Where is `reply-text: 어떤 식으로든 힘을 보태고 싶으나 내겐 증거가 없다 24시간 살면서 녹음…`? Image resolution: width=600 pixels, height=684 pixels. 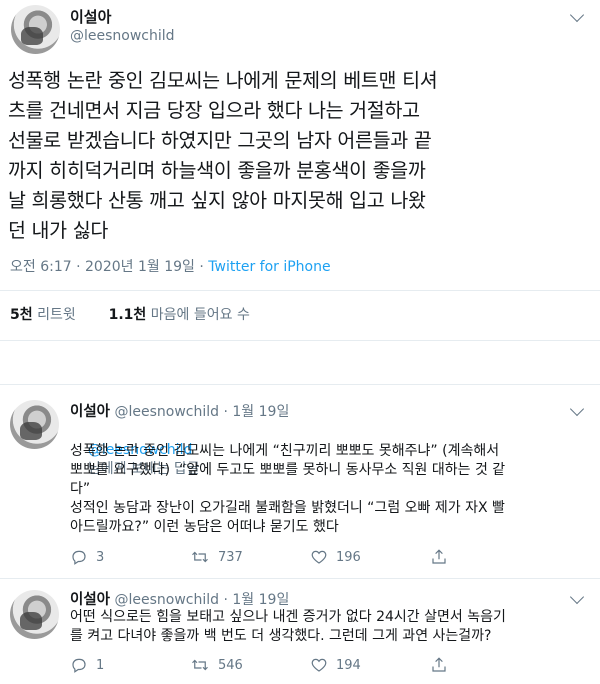
reply-text: 어떤 식으로든 힘을 보태고 싶으나 내겐 증거가 없다 24시간 살면서 녹음… is located at coordinates (288, 626).